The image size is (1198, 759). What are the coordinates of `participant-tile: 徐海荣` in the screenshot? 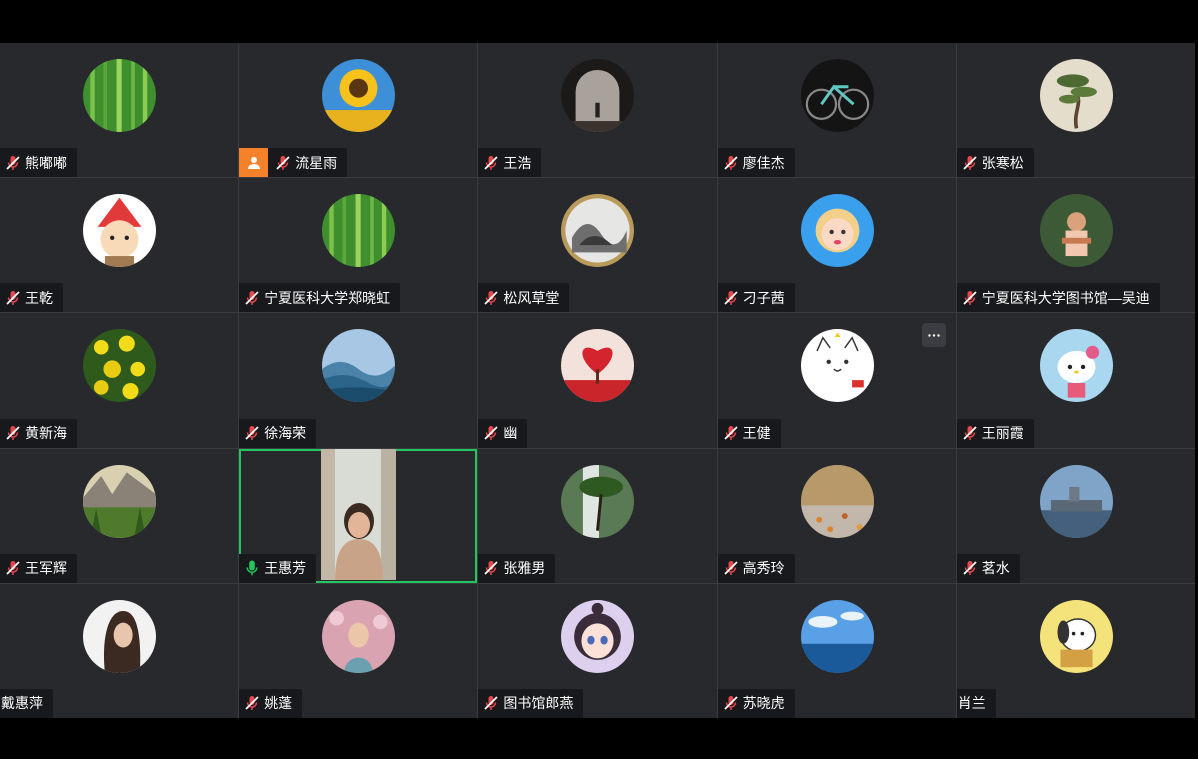 It's located at (358, 380).